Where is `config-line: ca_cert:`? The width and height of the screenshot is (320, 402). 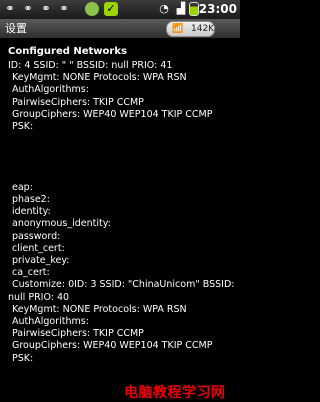
config-line: ca_cert: is located at coordinates (31, 273).